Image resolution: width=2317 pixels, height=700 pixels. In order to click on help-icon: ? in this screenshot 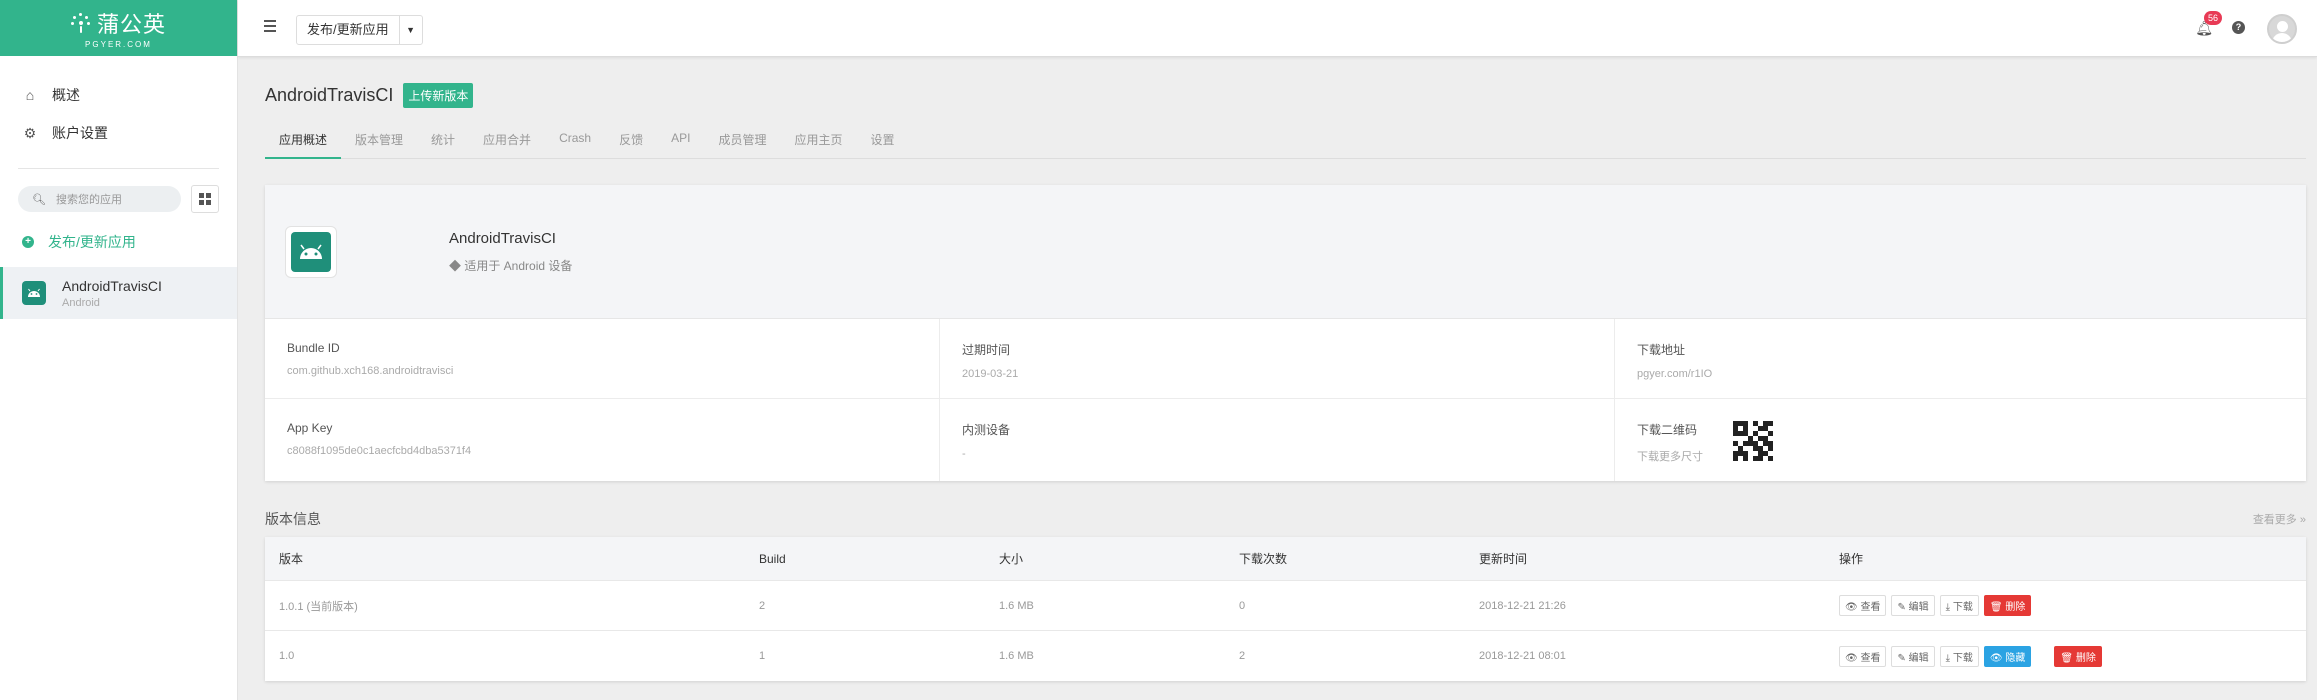, I will do `click(2238, 27)`.